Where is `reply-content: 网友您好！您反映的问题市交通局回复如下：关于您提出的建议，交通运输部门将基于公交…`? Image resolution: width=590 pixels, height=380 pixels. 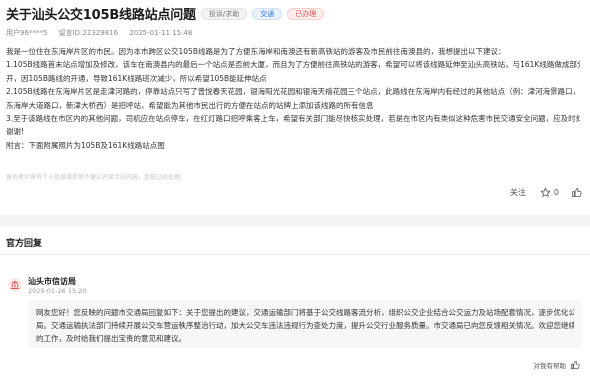
reply-content: 网友您好！您反映的问题市交通局回复如下：关于您提出的建议，交通运输部门将基于公交… is located at coordinates (305, 324).